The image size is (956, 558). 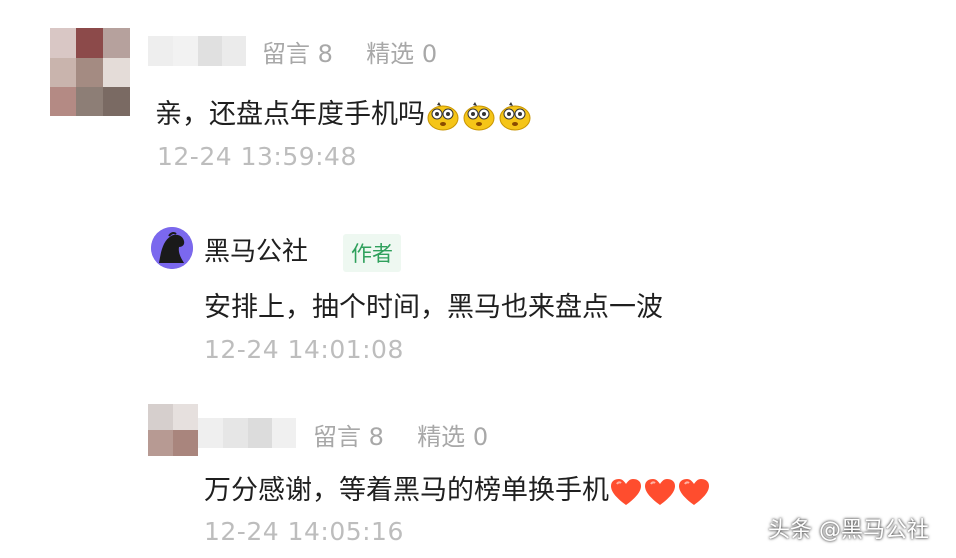 I want to click on comment-text: 万分感谢，等着黑马的榜单换手机, so click(x=406, y=490).